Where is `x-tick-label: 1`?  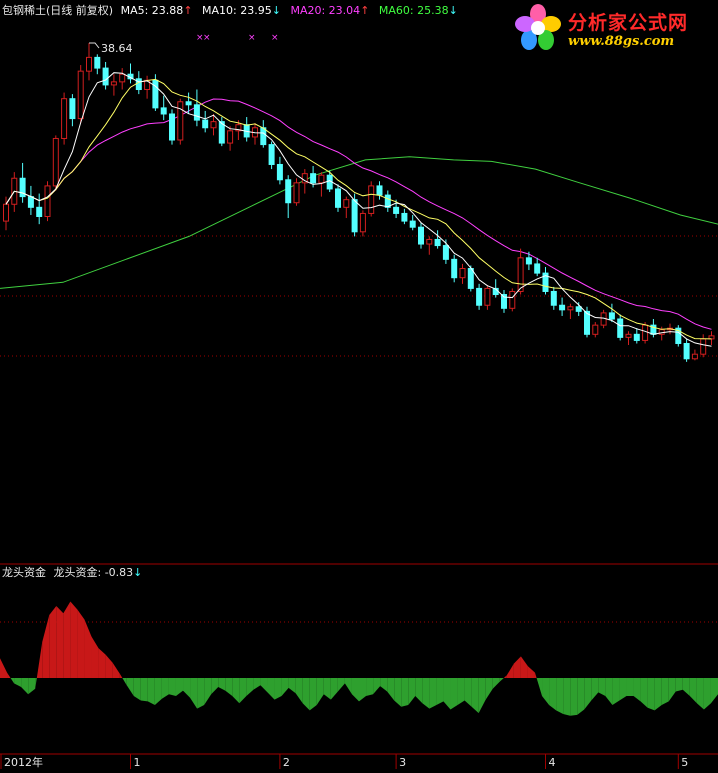
x-tick-label: 1 is located at coordinates (137, 762).